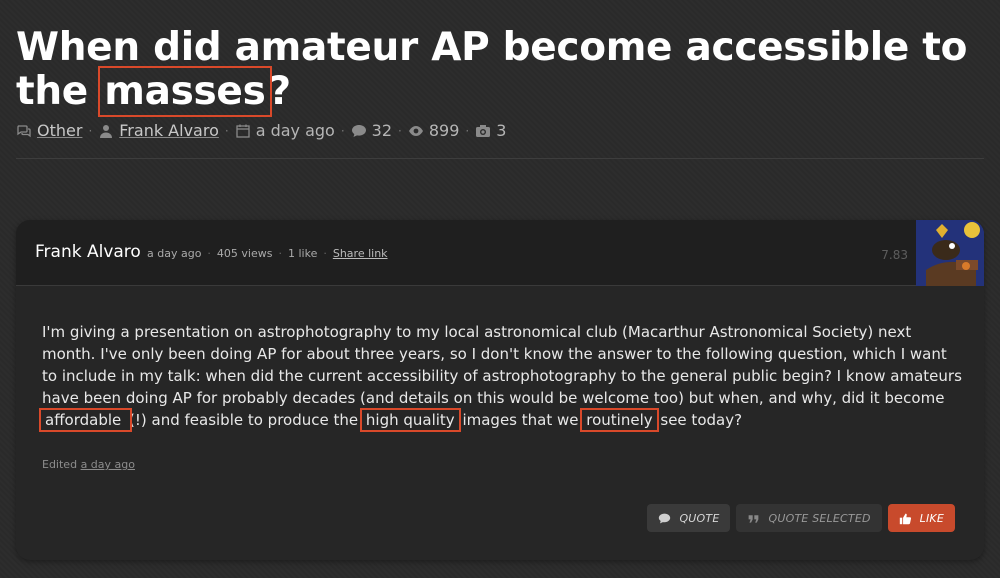  Describe the element at coordinates (699, 518) in the screenshot. I see `quote-label: QUOTE` at that location.